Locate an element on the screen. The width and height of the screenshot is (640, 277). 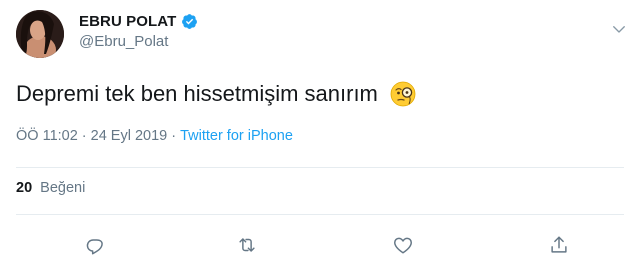
author-name-row: EBRU POLAT is located at coordinates (138, 21).